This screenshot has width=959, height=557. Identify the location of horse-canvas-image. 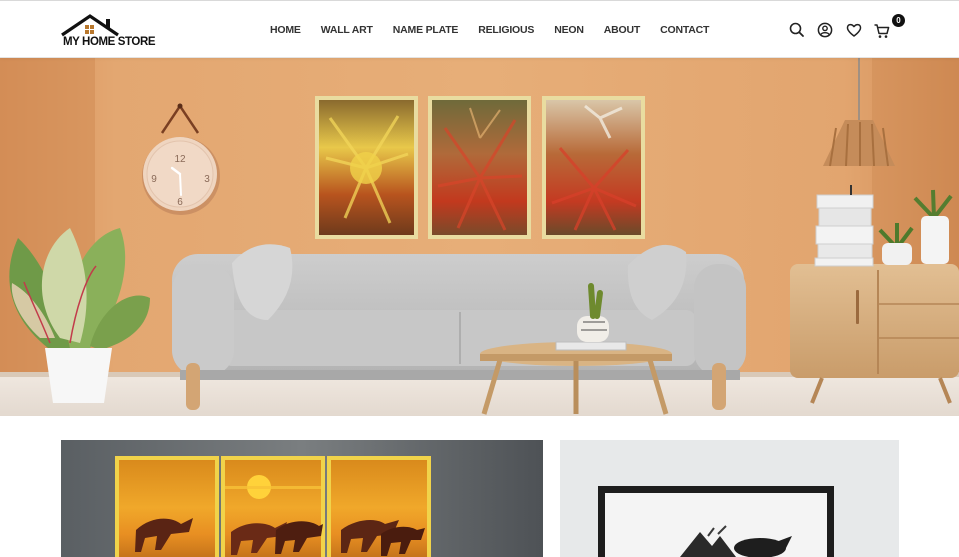
(302, 498).